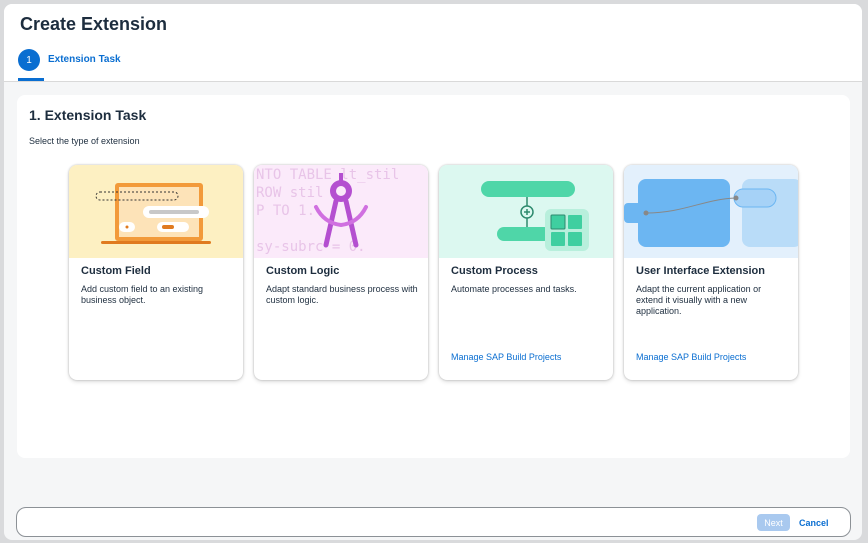 The image size is (868, 543). Describe the element at coordinates (116, 271) in the screenshot. I see `card-title: Custom Field` at that location.